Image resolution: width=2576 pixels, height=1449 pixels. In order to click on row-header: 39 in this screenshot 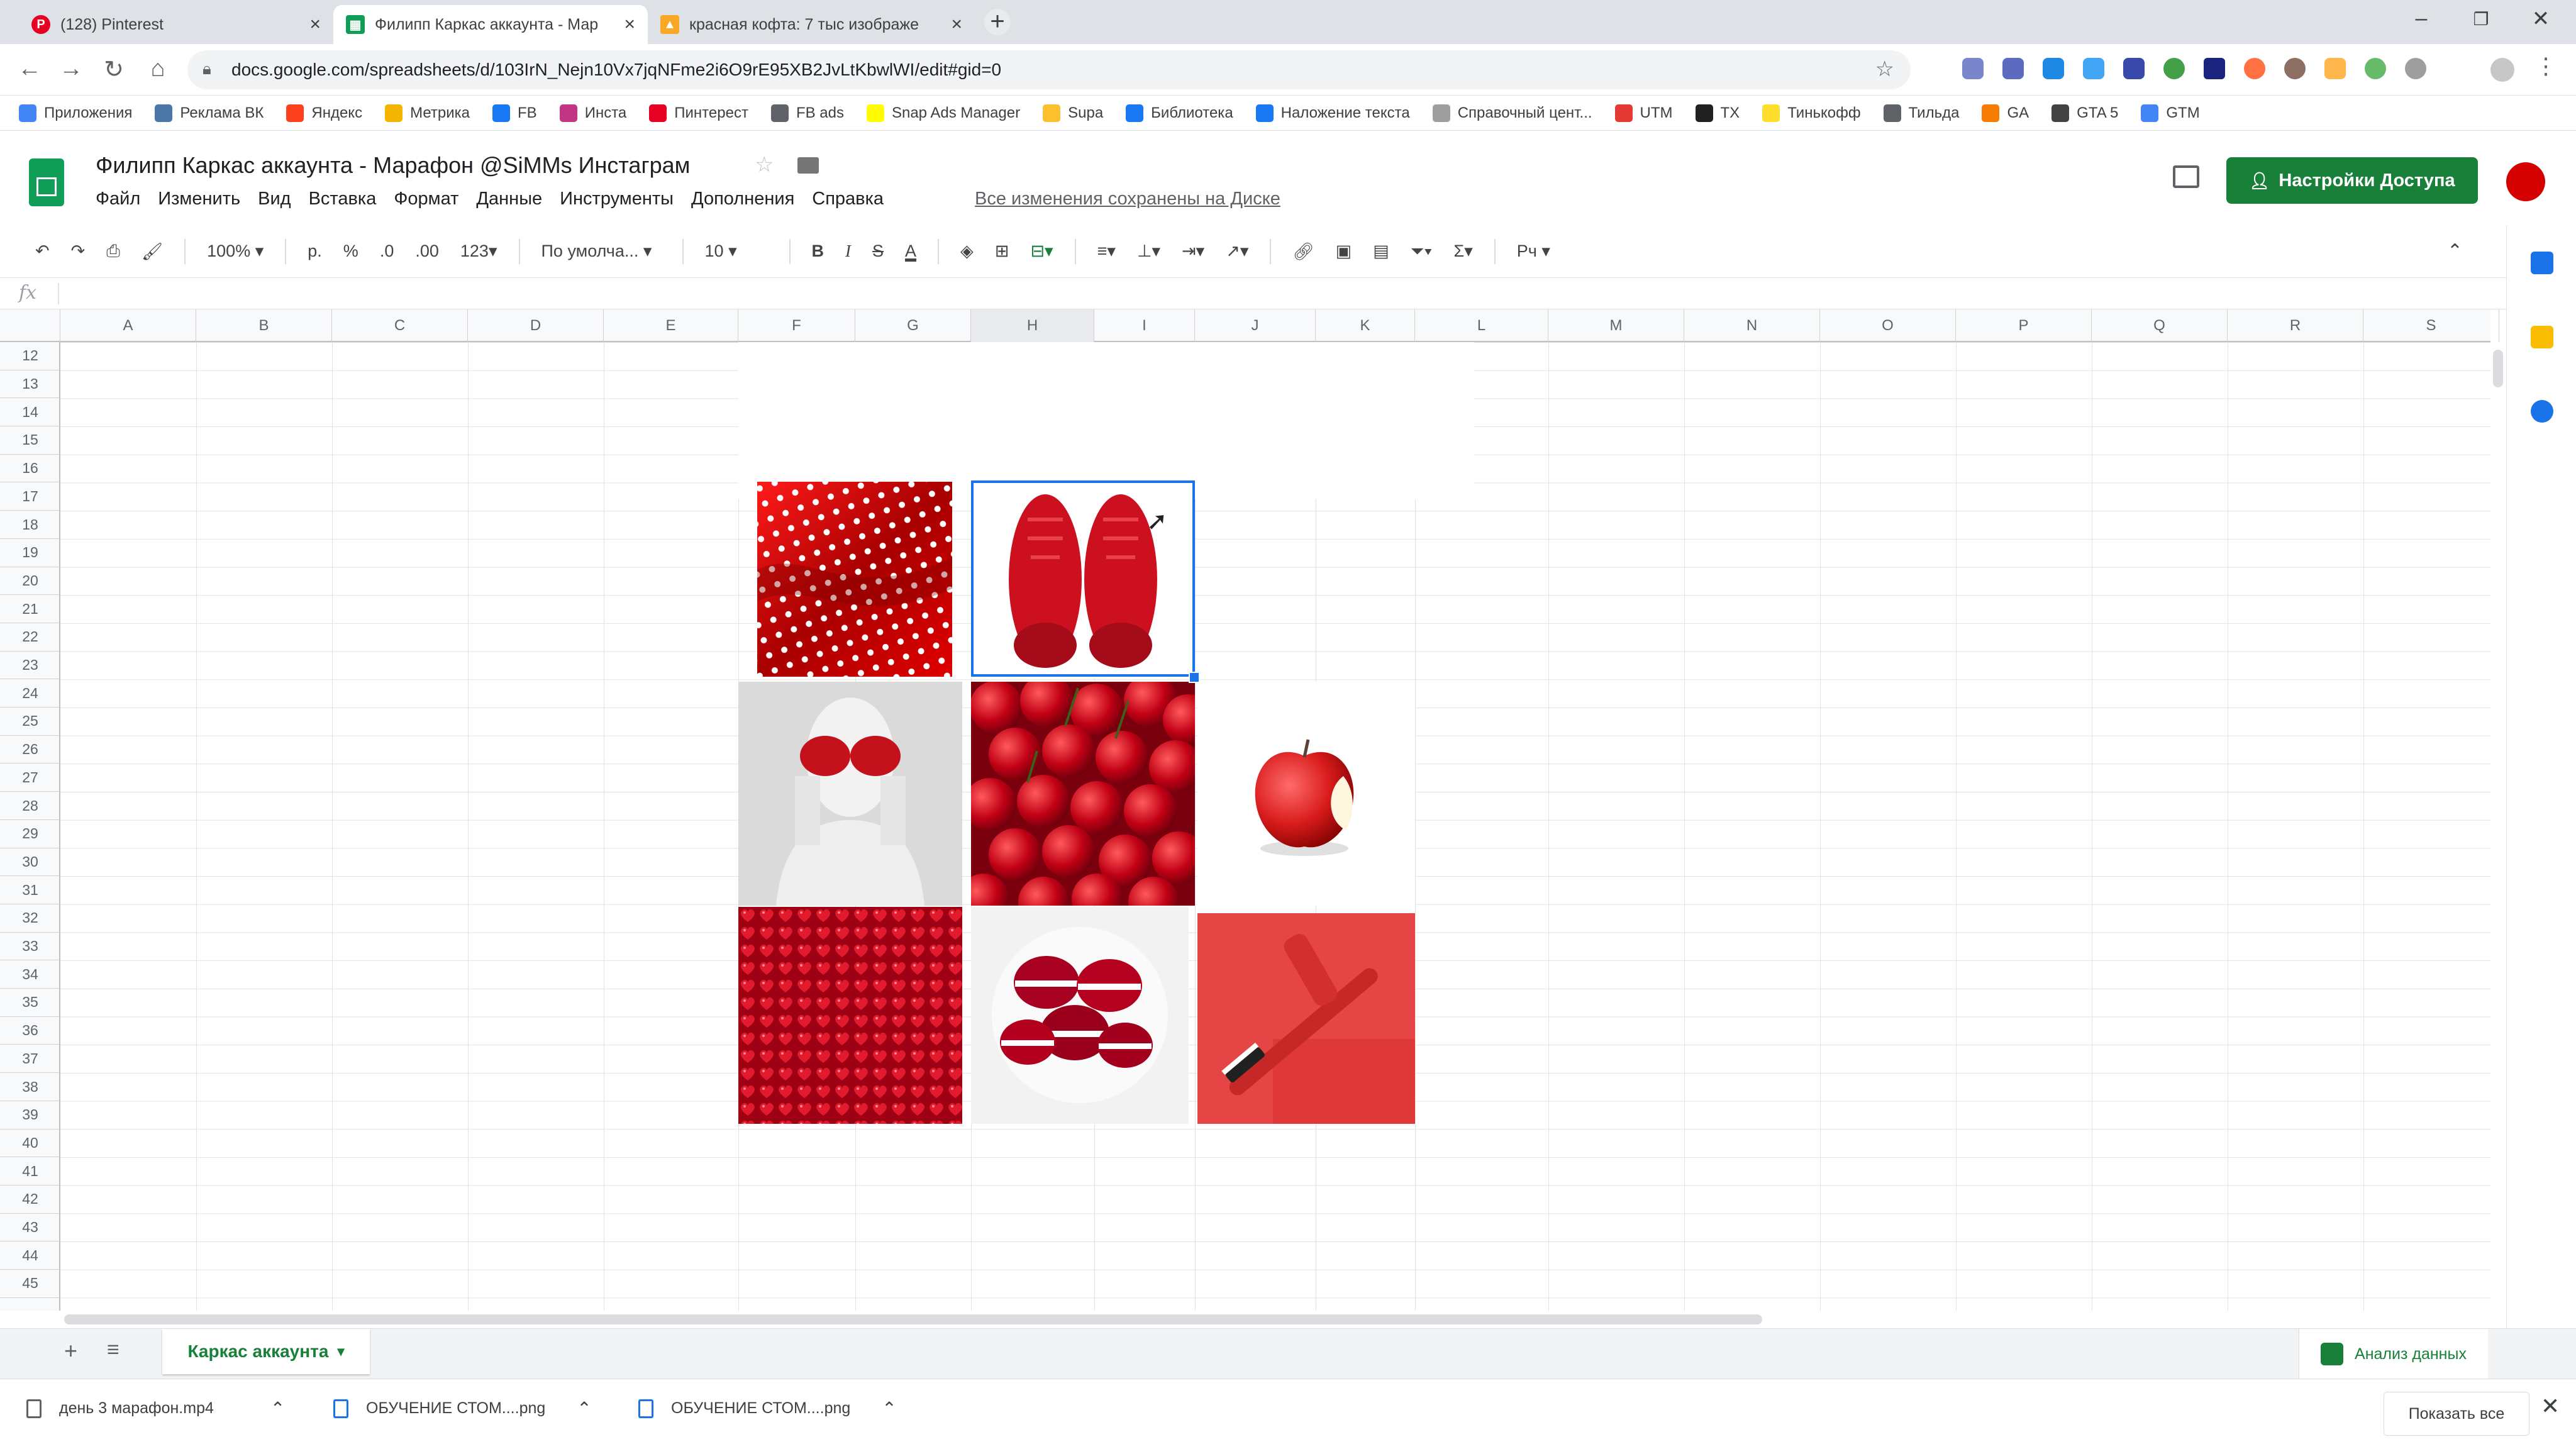, I will do `click(29, 1115)`.